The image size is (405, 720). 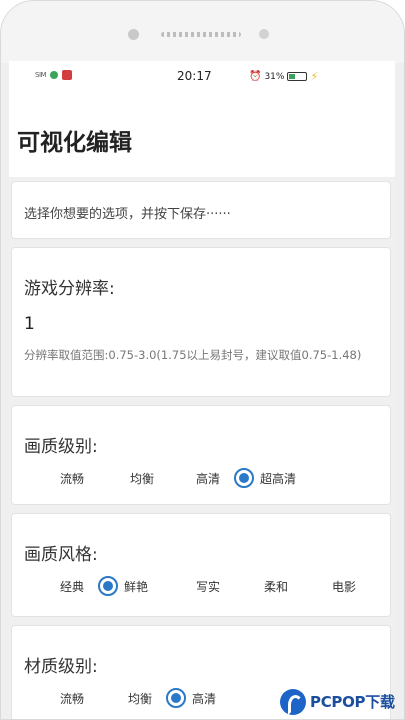 I want to click on quality-option-balanced: 均衡, so click(x=142, y=478).